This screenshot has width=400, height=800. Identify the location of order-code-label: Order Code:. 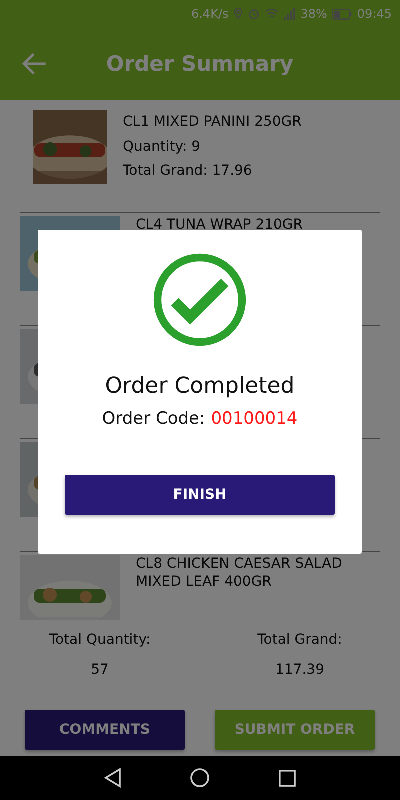
(154, 419).